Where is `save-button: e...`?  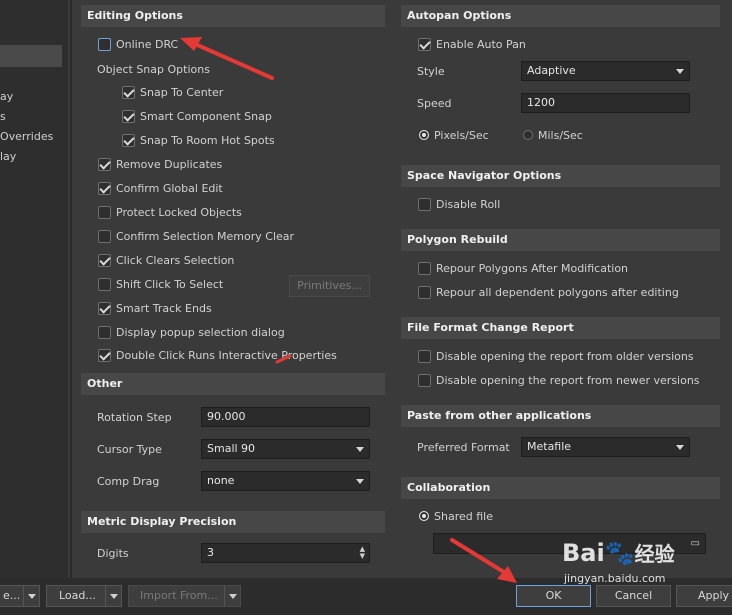
save-button: e... is located at coordinates (20, 596).